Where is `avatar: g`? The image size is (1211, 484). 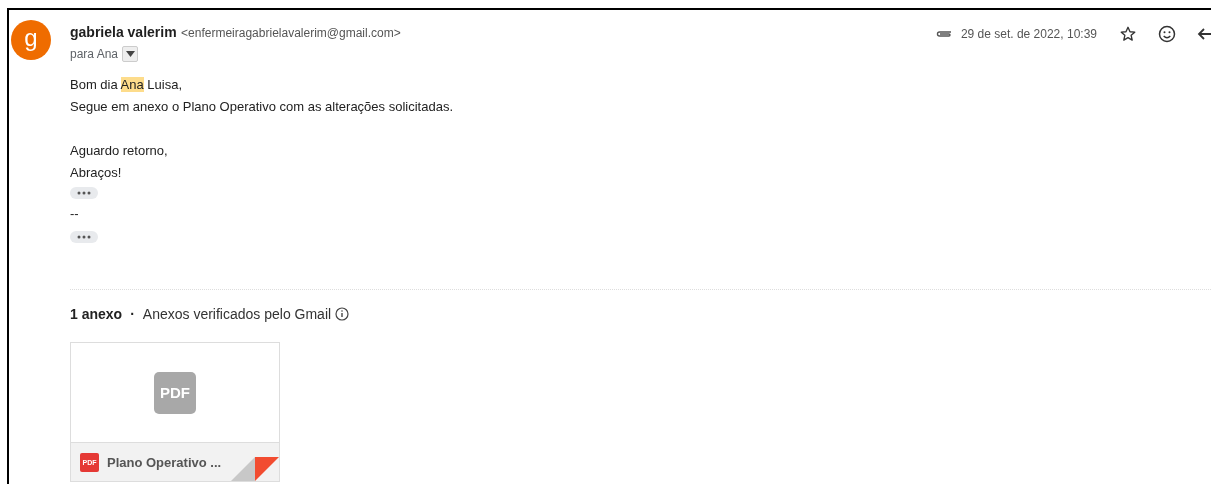
avatar: g is located at coordinates (31, 40).